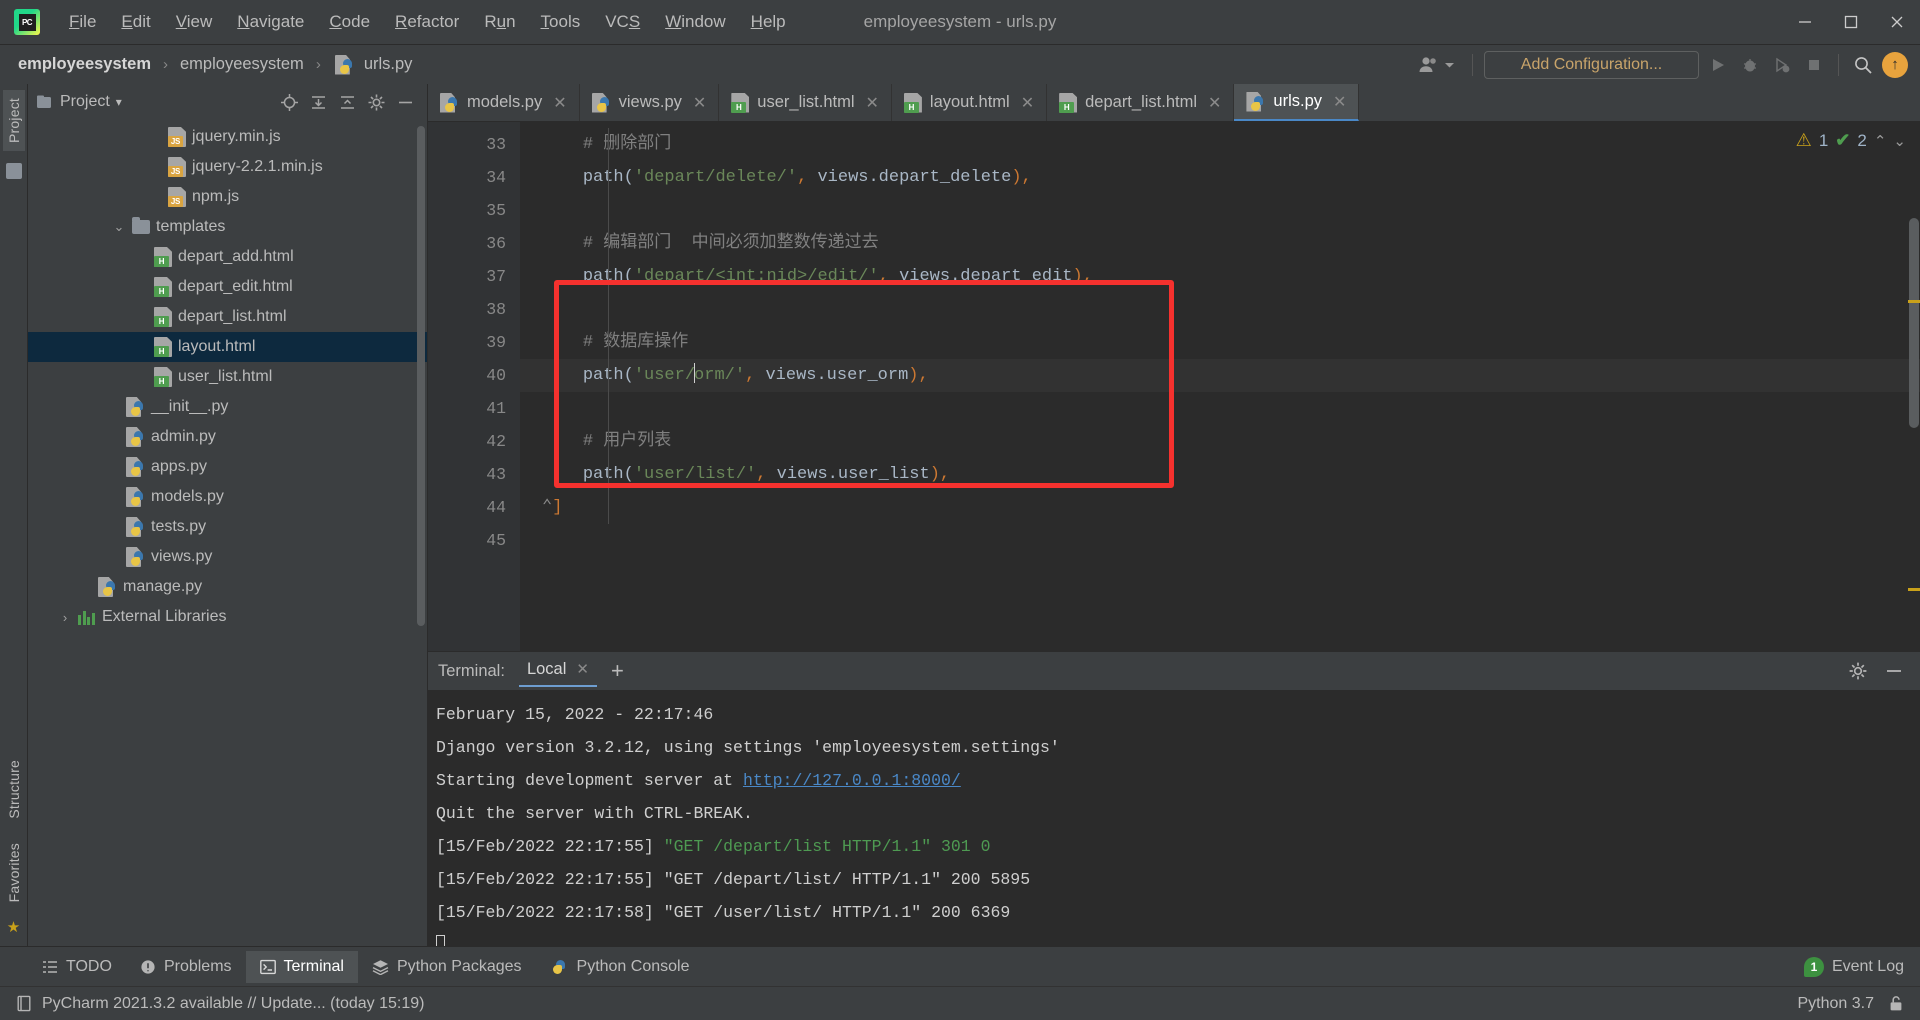  What do you see at coordinates (883, 276) in the screenshot?
I see `code-punct: ,` at bounding box center [883, 276].